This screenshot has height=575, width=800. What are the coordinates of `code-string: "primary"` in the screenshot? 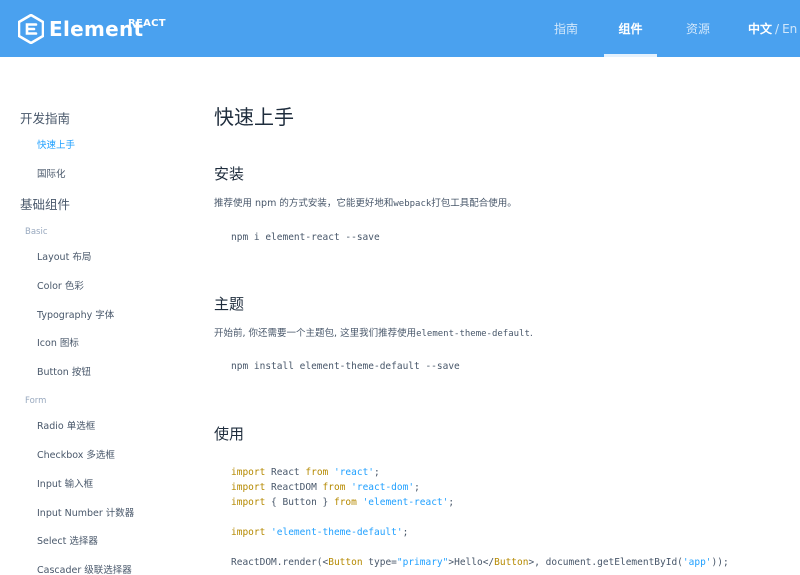 It's located at (422, 562).